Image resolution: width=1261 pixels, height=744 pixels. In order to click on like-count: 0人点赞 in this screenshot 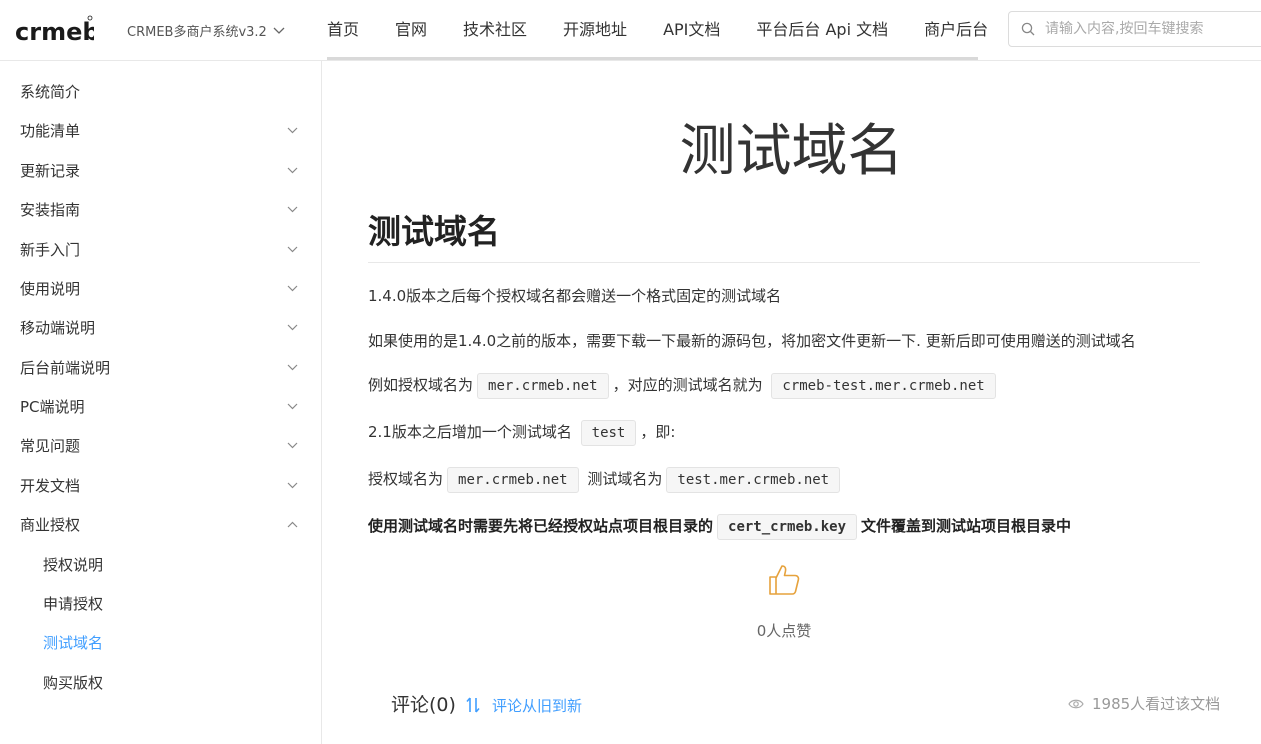, I will do `click(784, 631)`.